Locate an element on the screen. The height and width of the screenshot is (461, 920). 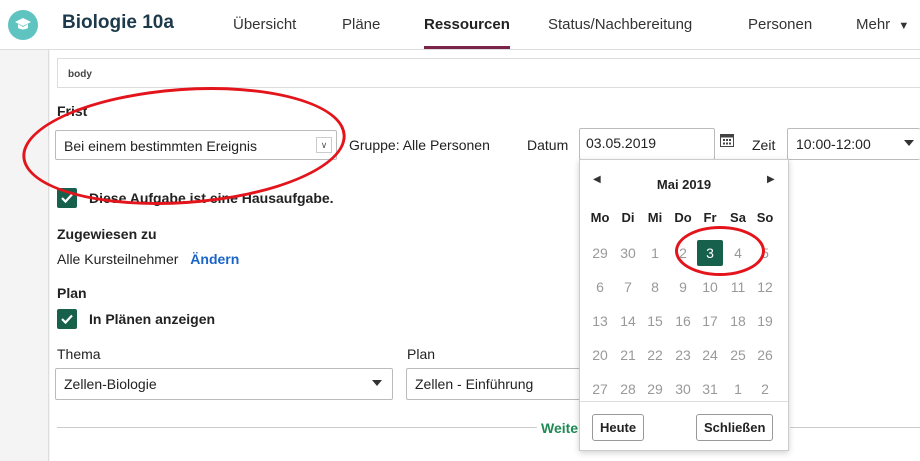
calendar-day: 26 is located at coordinates (765, 355).